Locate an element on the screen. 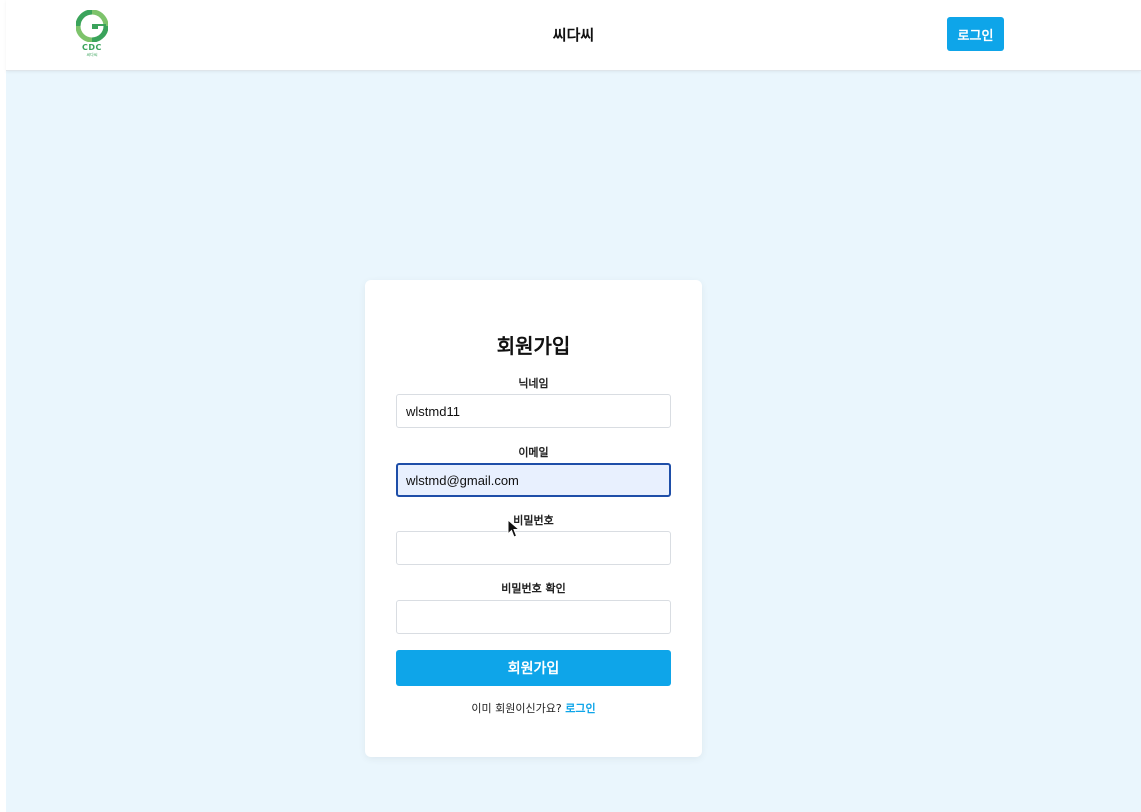  header-login-button: 로그인 is located at coordinates (975, 34).